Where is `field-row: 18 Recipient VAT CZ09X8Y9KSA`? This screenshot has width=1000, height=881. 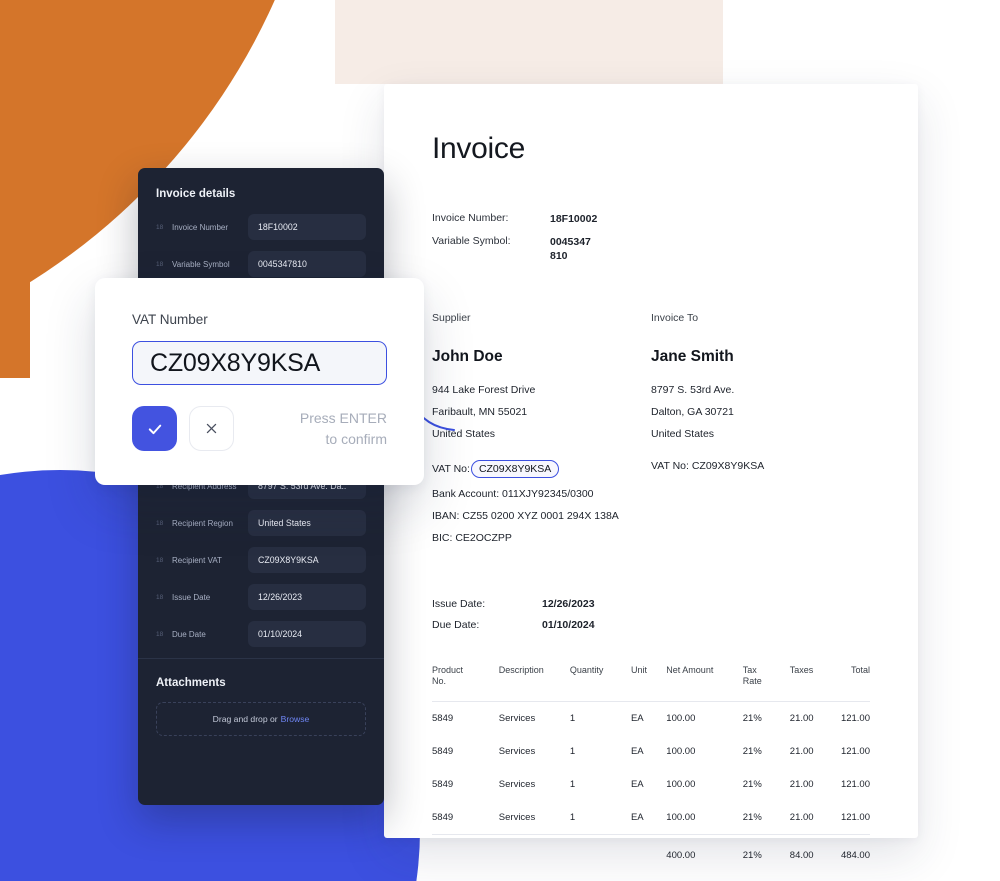 field-row: 18 Recipient VAT CZ09X8Y9KSA is located at coordinates (261, 560).